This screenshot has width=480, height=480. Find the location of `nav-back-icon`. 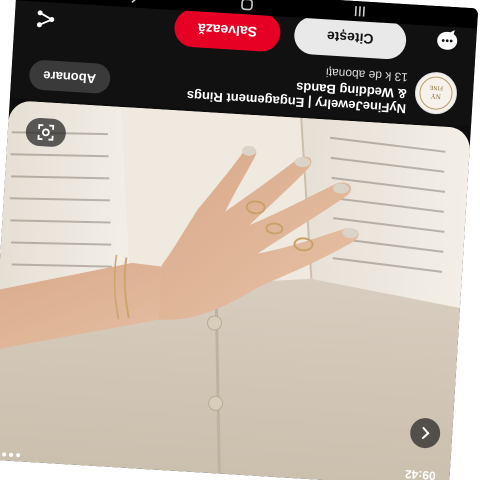

nav-back-icon is located at coordinates (134, 3).